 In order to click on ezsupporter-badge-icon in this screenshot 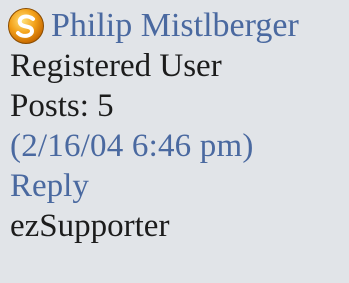, I will do `click(26, 26)`.